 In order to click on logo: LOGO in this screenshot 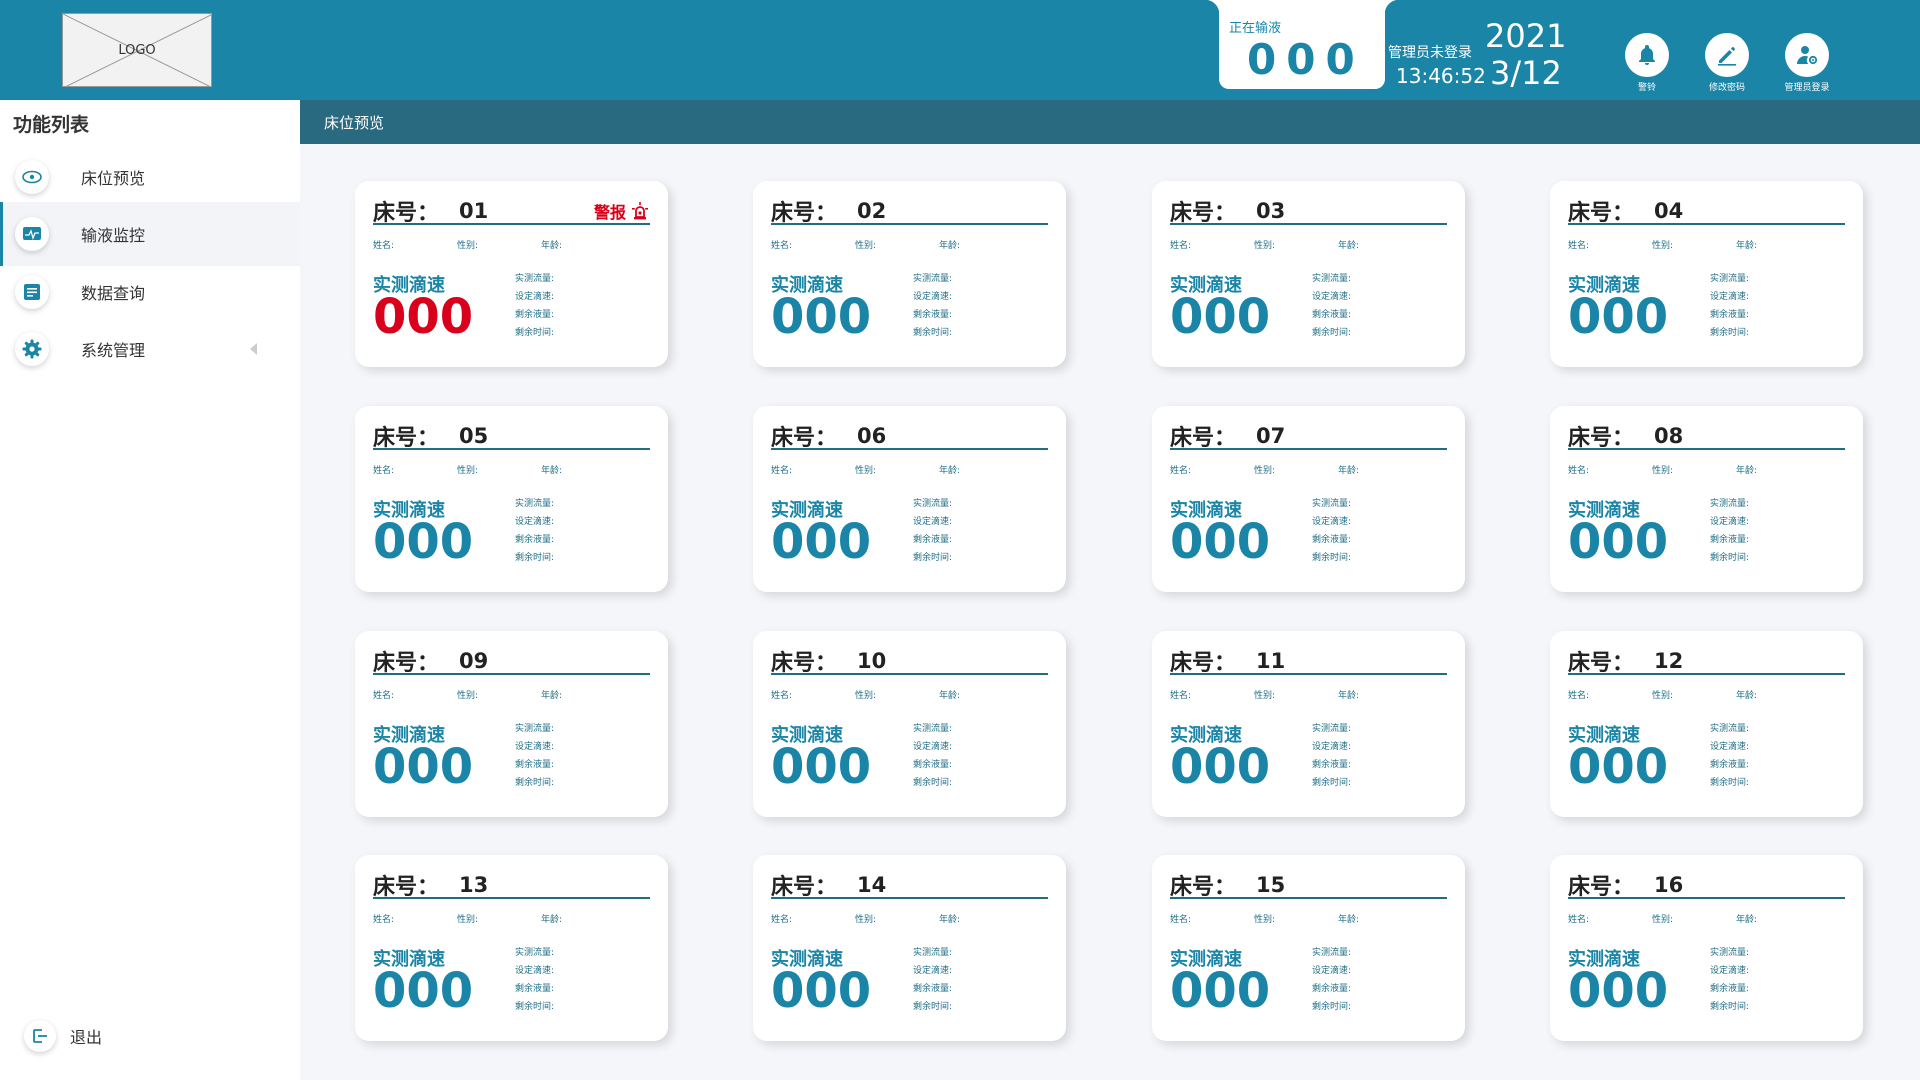, I will do `click(137, 50)`.